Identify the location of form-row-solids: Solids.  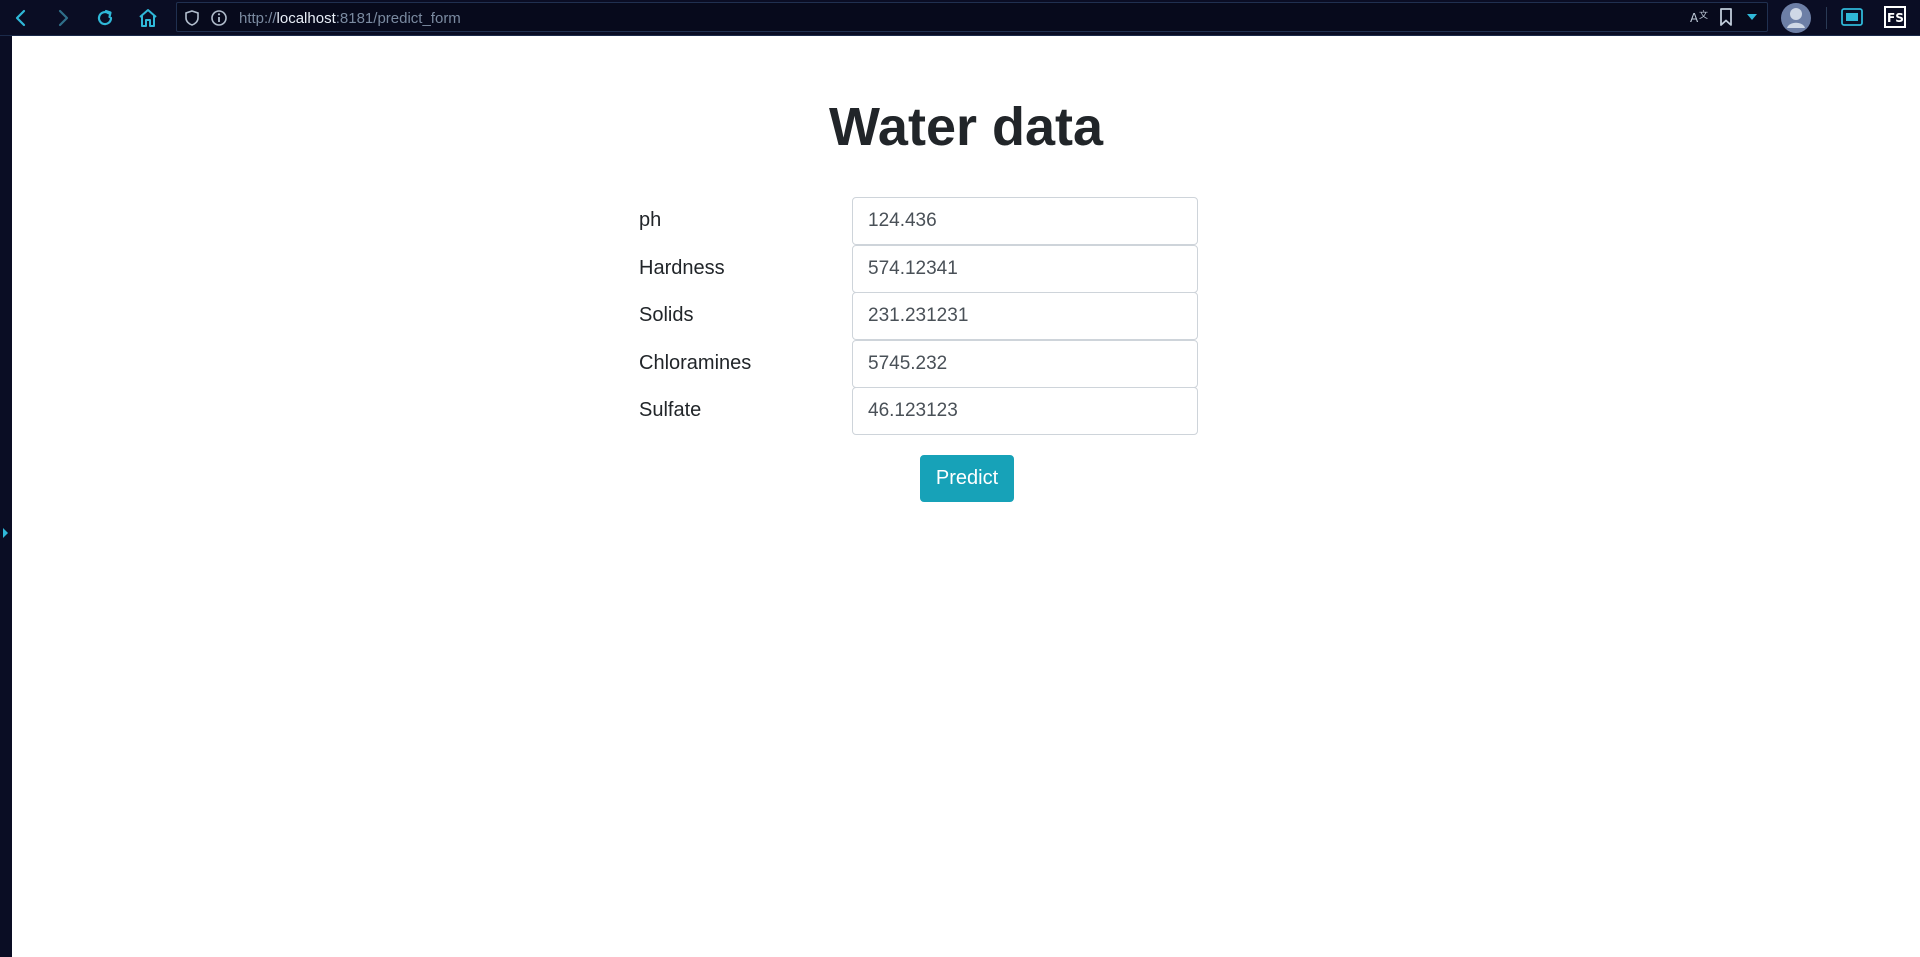
(924, 316).